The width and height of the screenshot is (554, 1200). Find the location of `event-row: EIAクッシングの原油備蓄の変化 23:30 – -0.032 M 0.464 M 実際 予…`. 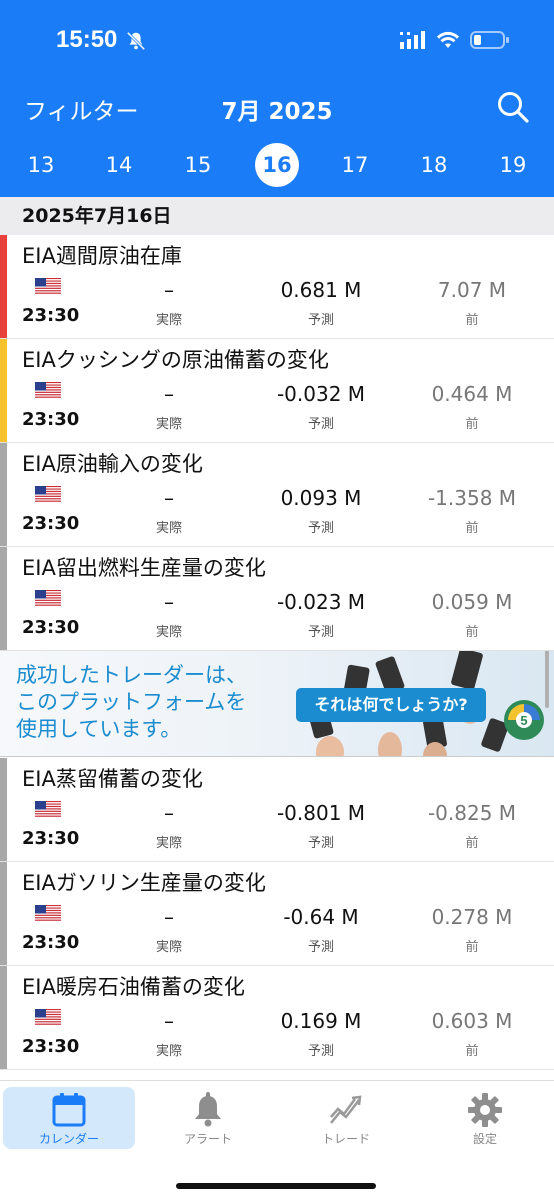

event-row: EIAクッシングの原油備蓄の変化 23:30 – -0.032 M 0.464 M 実際 予… is located at coordinates (277, 391).